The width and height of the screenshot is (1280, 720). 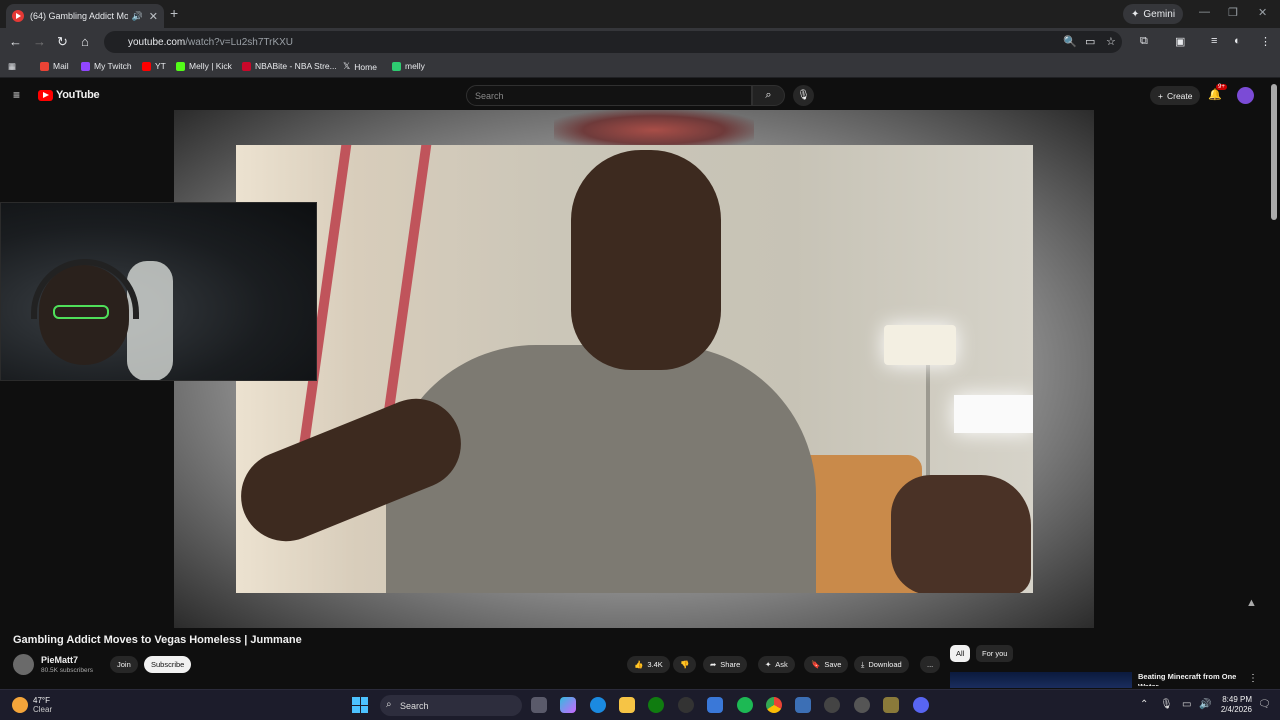 What do you see at coordinates (15, 41) in the screenshot?
I see `back-icon: ←` at bounding box center [15, 41].